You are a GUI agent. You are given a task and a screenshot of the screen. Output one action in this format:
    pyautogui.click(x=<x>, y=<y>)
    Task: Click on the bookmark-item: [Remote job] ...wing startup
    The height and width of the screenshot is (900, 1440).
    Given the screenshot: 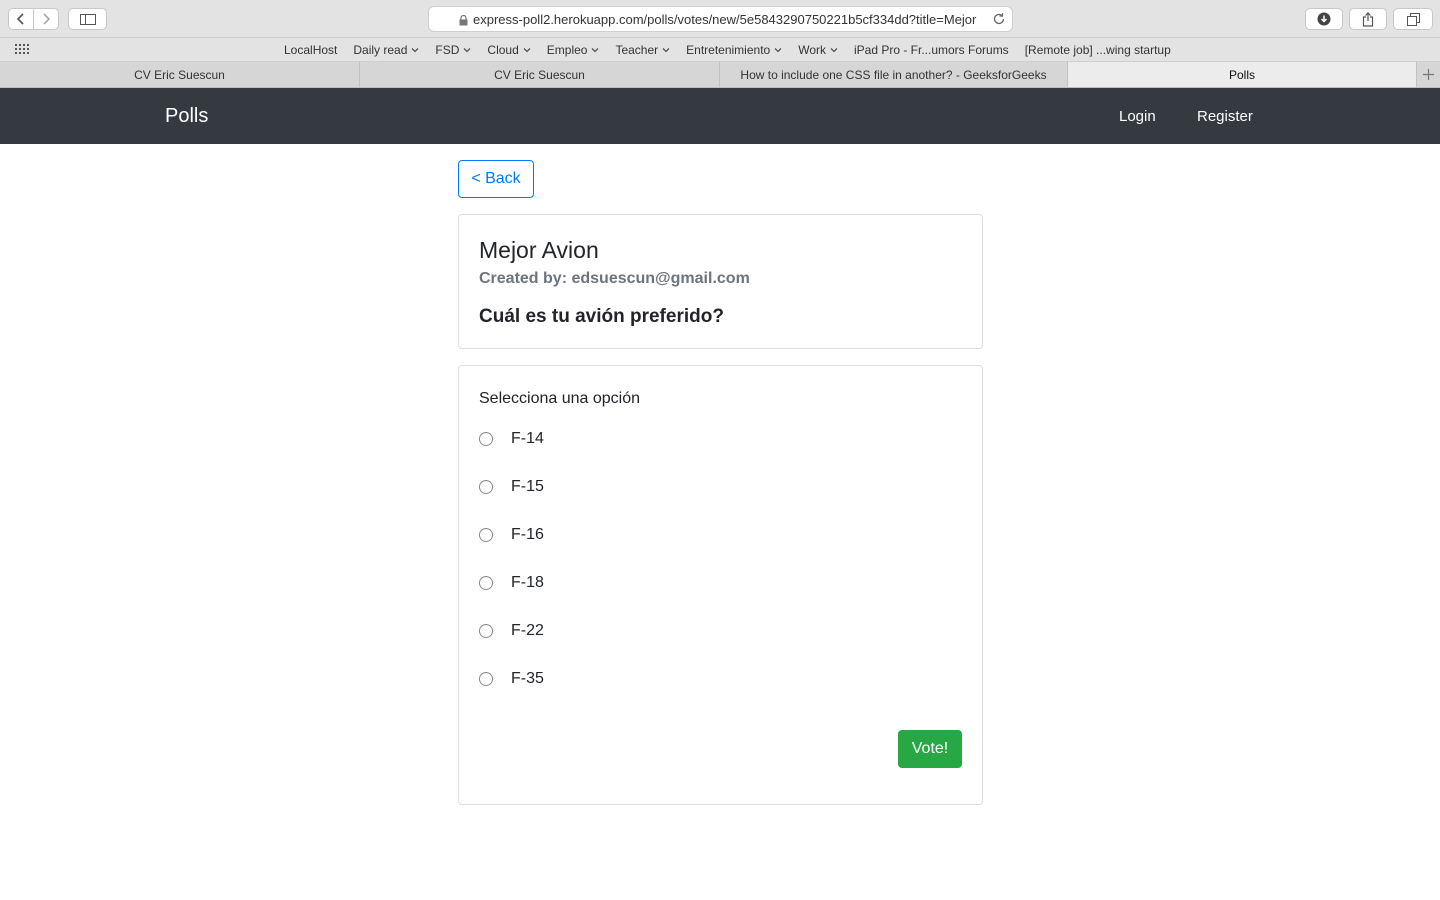 What is the action you would take?
    pyautogui.click(x=1098, y=50)
    